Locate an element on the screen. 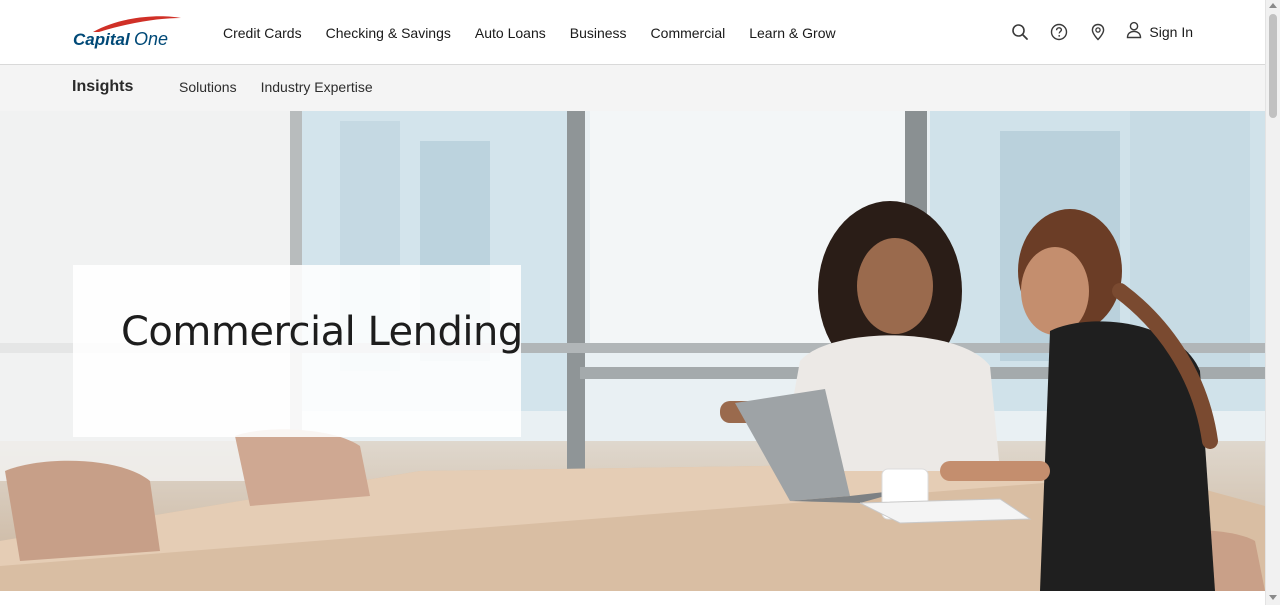  nav-checking-savings: Checking & Savings is located at coordinates (388, 33).